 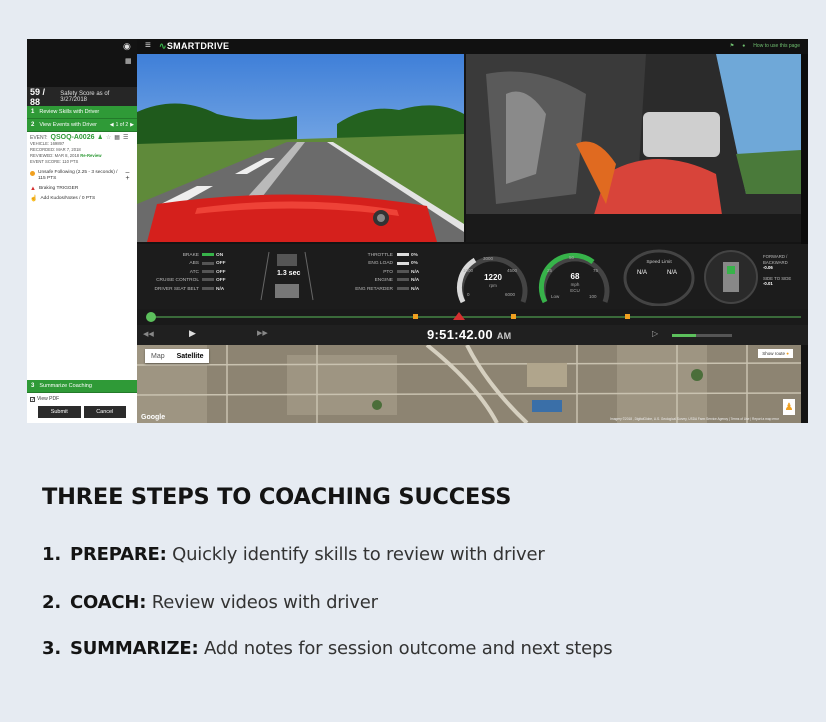 What do you see at coordinates (151, 317) in the screenshot?
I see `playhead-handle` at bounding box center [151, 317].